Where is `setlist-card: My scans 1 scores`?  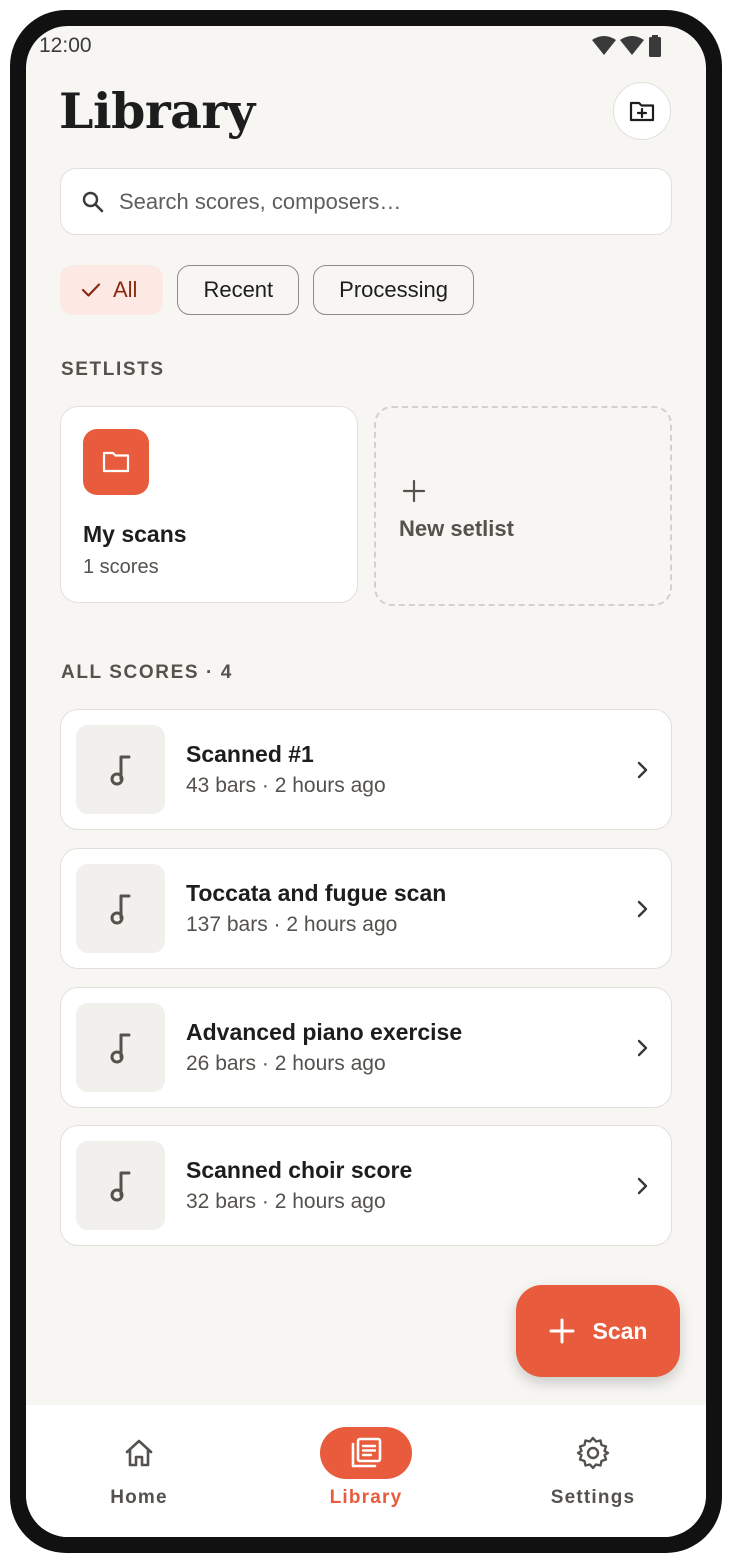
setlist-card: My scans 1 scores is located at coordinates (209, 504).